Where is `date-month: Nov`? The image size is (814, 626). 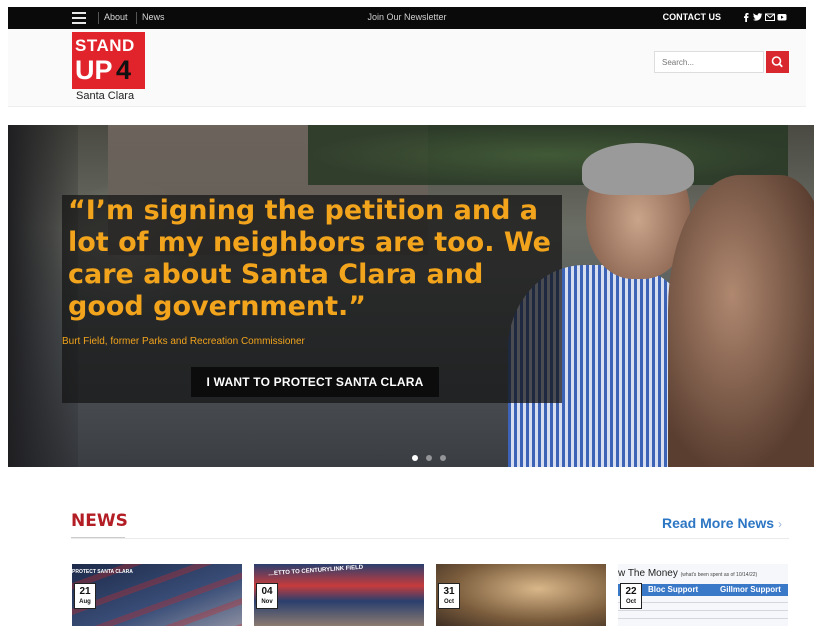
date-month: Nov is located at coordinates (267, 602).